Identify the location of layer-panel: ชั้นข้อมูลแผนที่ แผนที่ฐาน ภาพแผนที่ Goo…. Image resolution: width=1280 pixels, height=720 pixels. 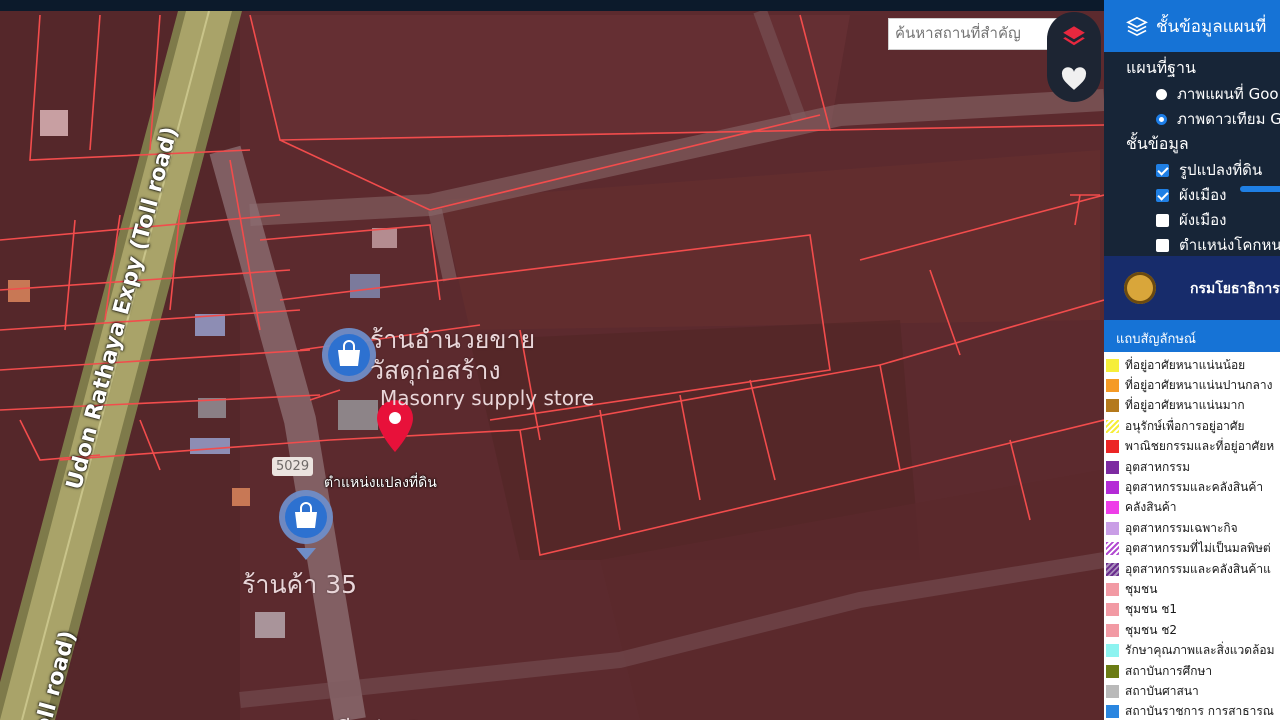
(1192, 360).